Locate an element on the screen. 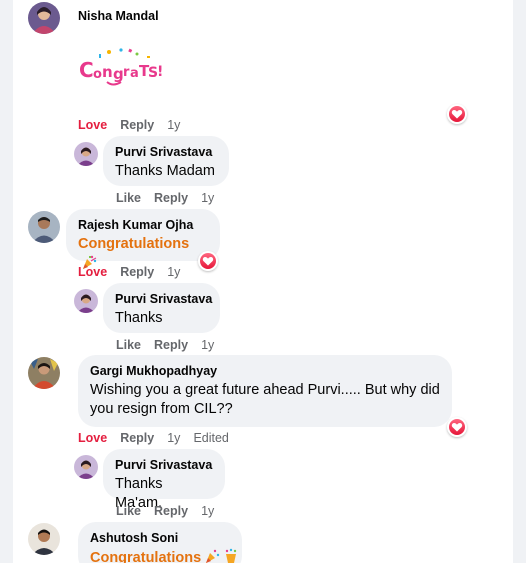 Image resolution: width=526 pixels, height=563 pixels. party-popper-icon is located at coordinates (213, 556).